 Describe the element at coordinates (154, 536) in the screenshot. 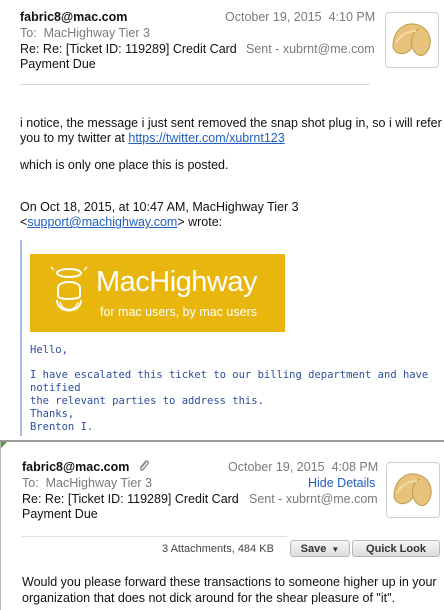

I see `attachments-divider` at that location.